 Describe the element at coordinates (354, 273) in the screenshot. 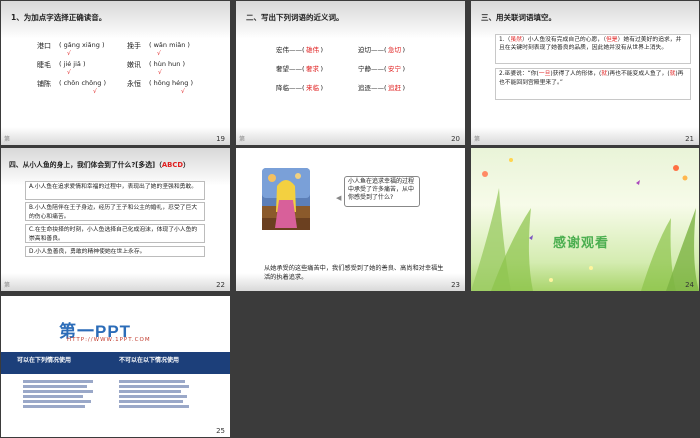

I see `answer-text: 从她承受的这些痛苦中，我们感受到了她的善良、高尚和对幸福生活的执着追求。` at that location.